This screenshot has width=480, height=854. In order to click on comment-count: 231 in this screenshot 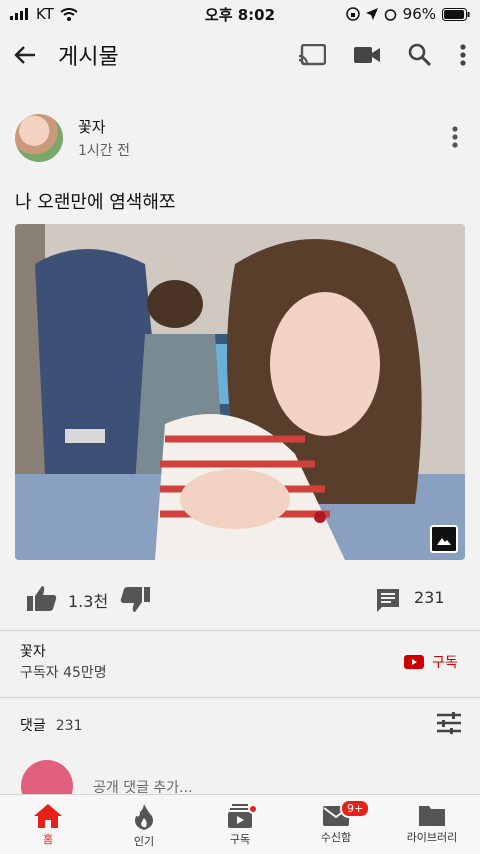, I will do `click(429, 597)`.